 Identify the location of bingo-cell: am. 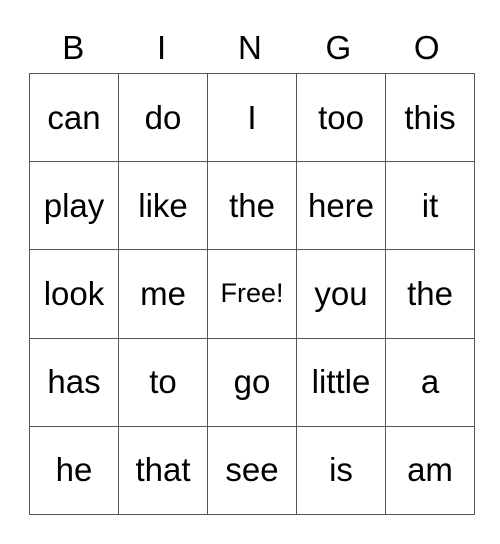
(430, 470).